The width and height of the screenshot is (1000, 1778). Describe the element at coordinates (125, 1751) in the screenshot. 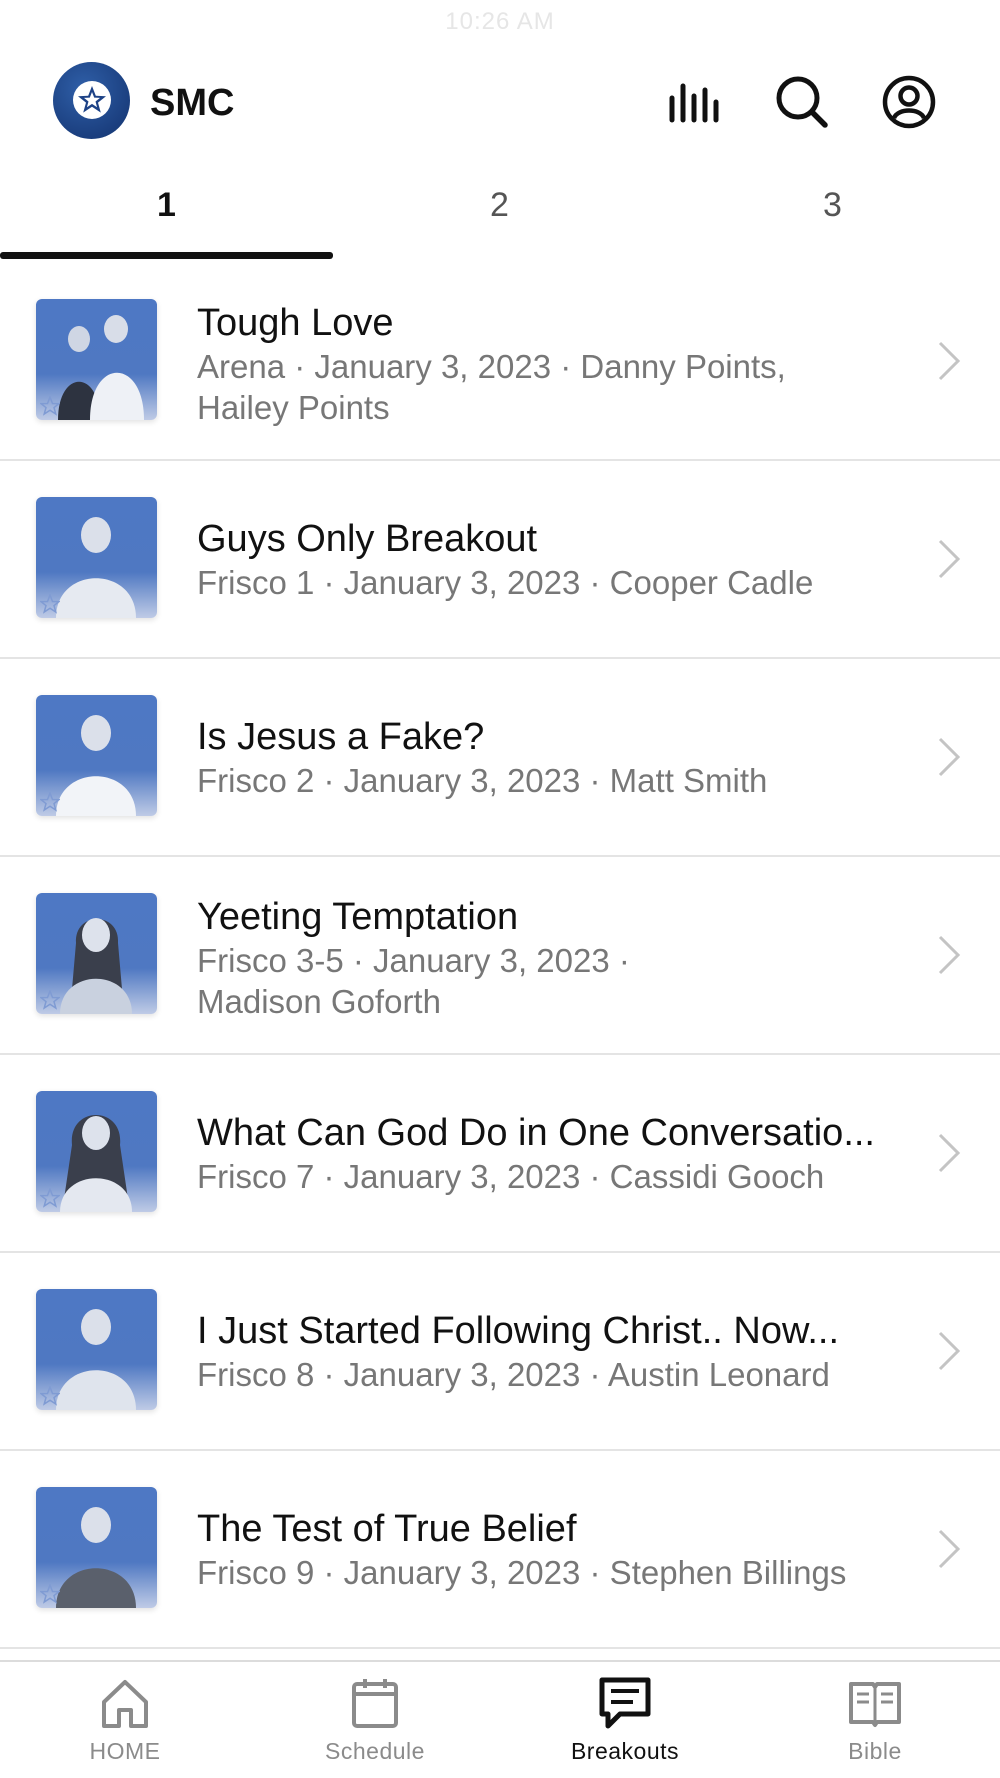

I see `nav-home-label: HOME` at that location.